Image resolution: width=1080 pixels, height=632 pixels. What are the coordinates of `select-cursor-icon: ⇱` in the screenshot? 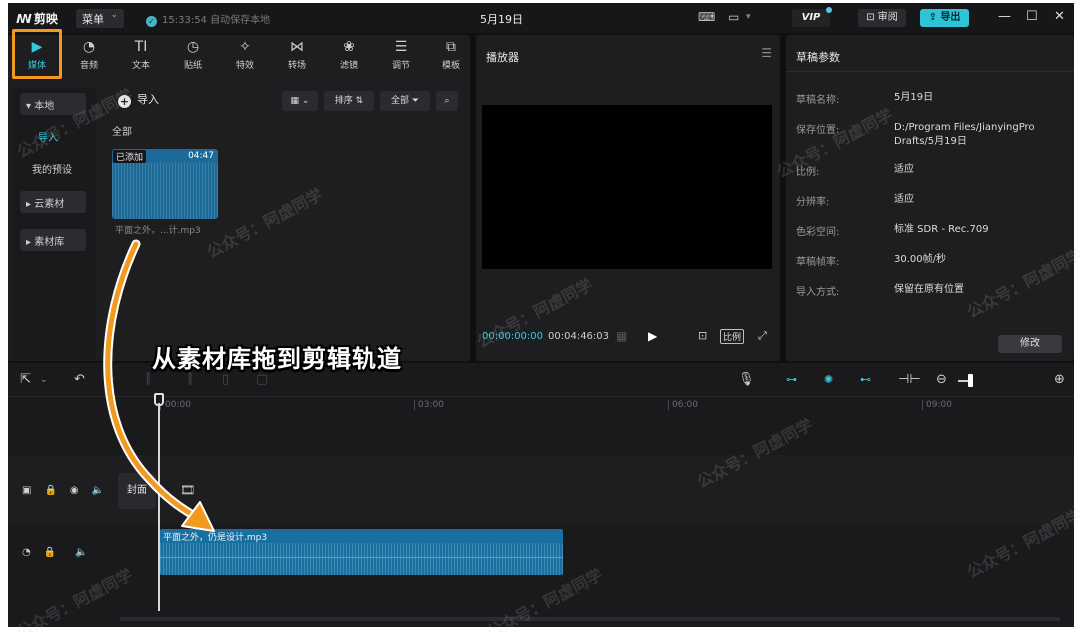 It's located at (25, 379).